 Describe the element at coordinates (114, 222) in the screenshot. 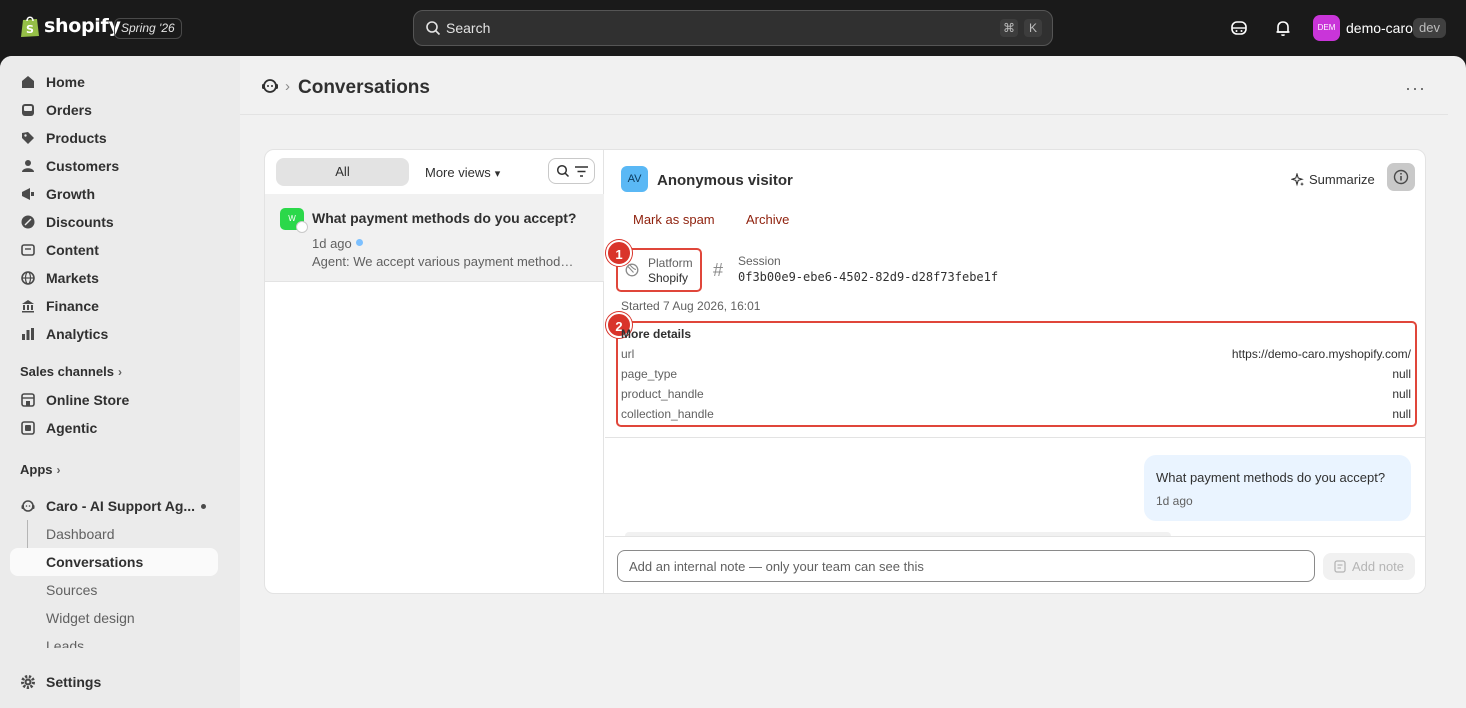

I see `sidebar-item-discounts: Discounts` at that location.